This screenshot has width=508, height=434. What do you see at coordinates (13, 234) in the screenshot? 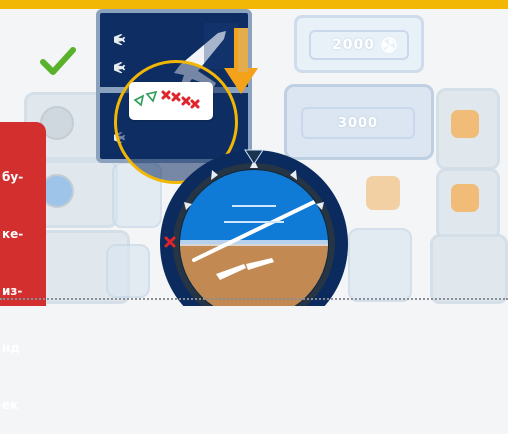
I see `side-panel-line: ке-` at bounding box center [13, 234].